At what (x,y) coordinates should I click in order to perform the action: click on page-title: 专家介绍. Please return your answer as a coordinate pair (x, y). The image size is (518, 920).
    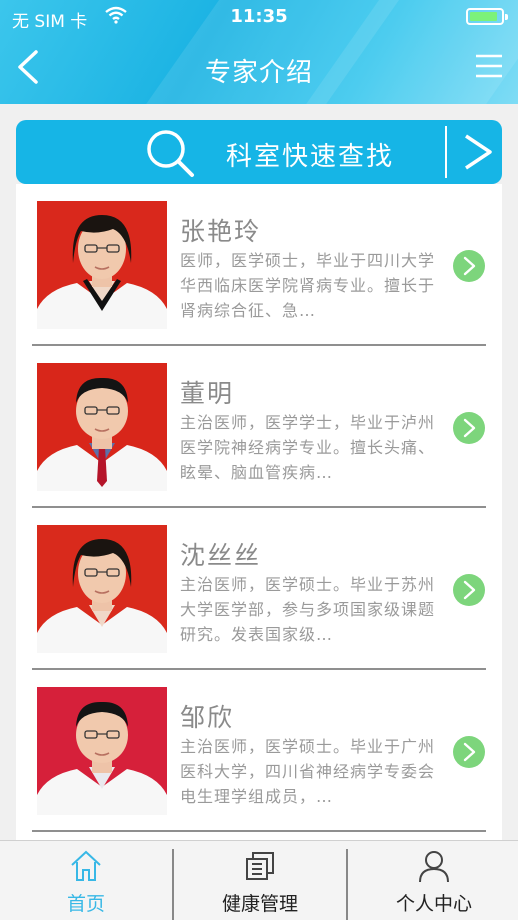
    Looking at the image, I should click on (258, 73).